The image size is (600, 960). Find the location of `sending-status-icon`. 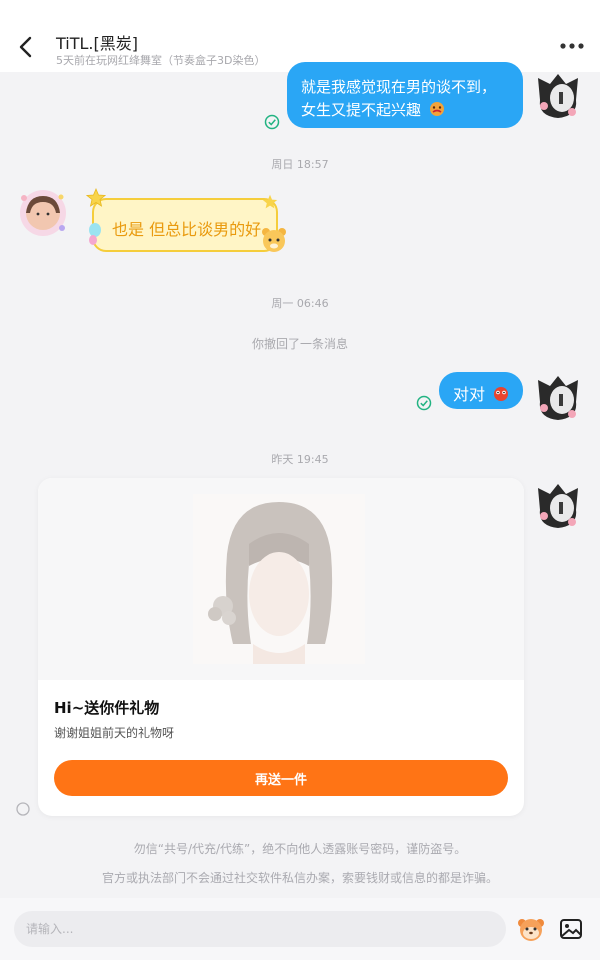

sending-status-icon is located at coordinates (23, 809).